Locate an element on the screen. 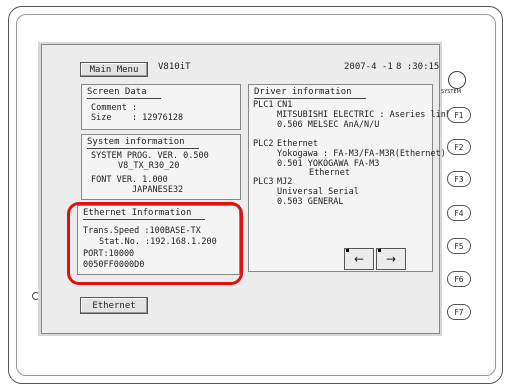  plc2-interface: Ethernet is located at coordinates (329, 173).